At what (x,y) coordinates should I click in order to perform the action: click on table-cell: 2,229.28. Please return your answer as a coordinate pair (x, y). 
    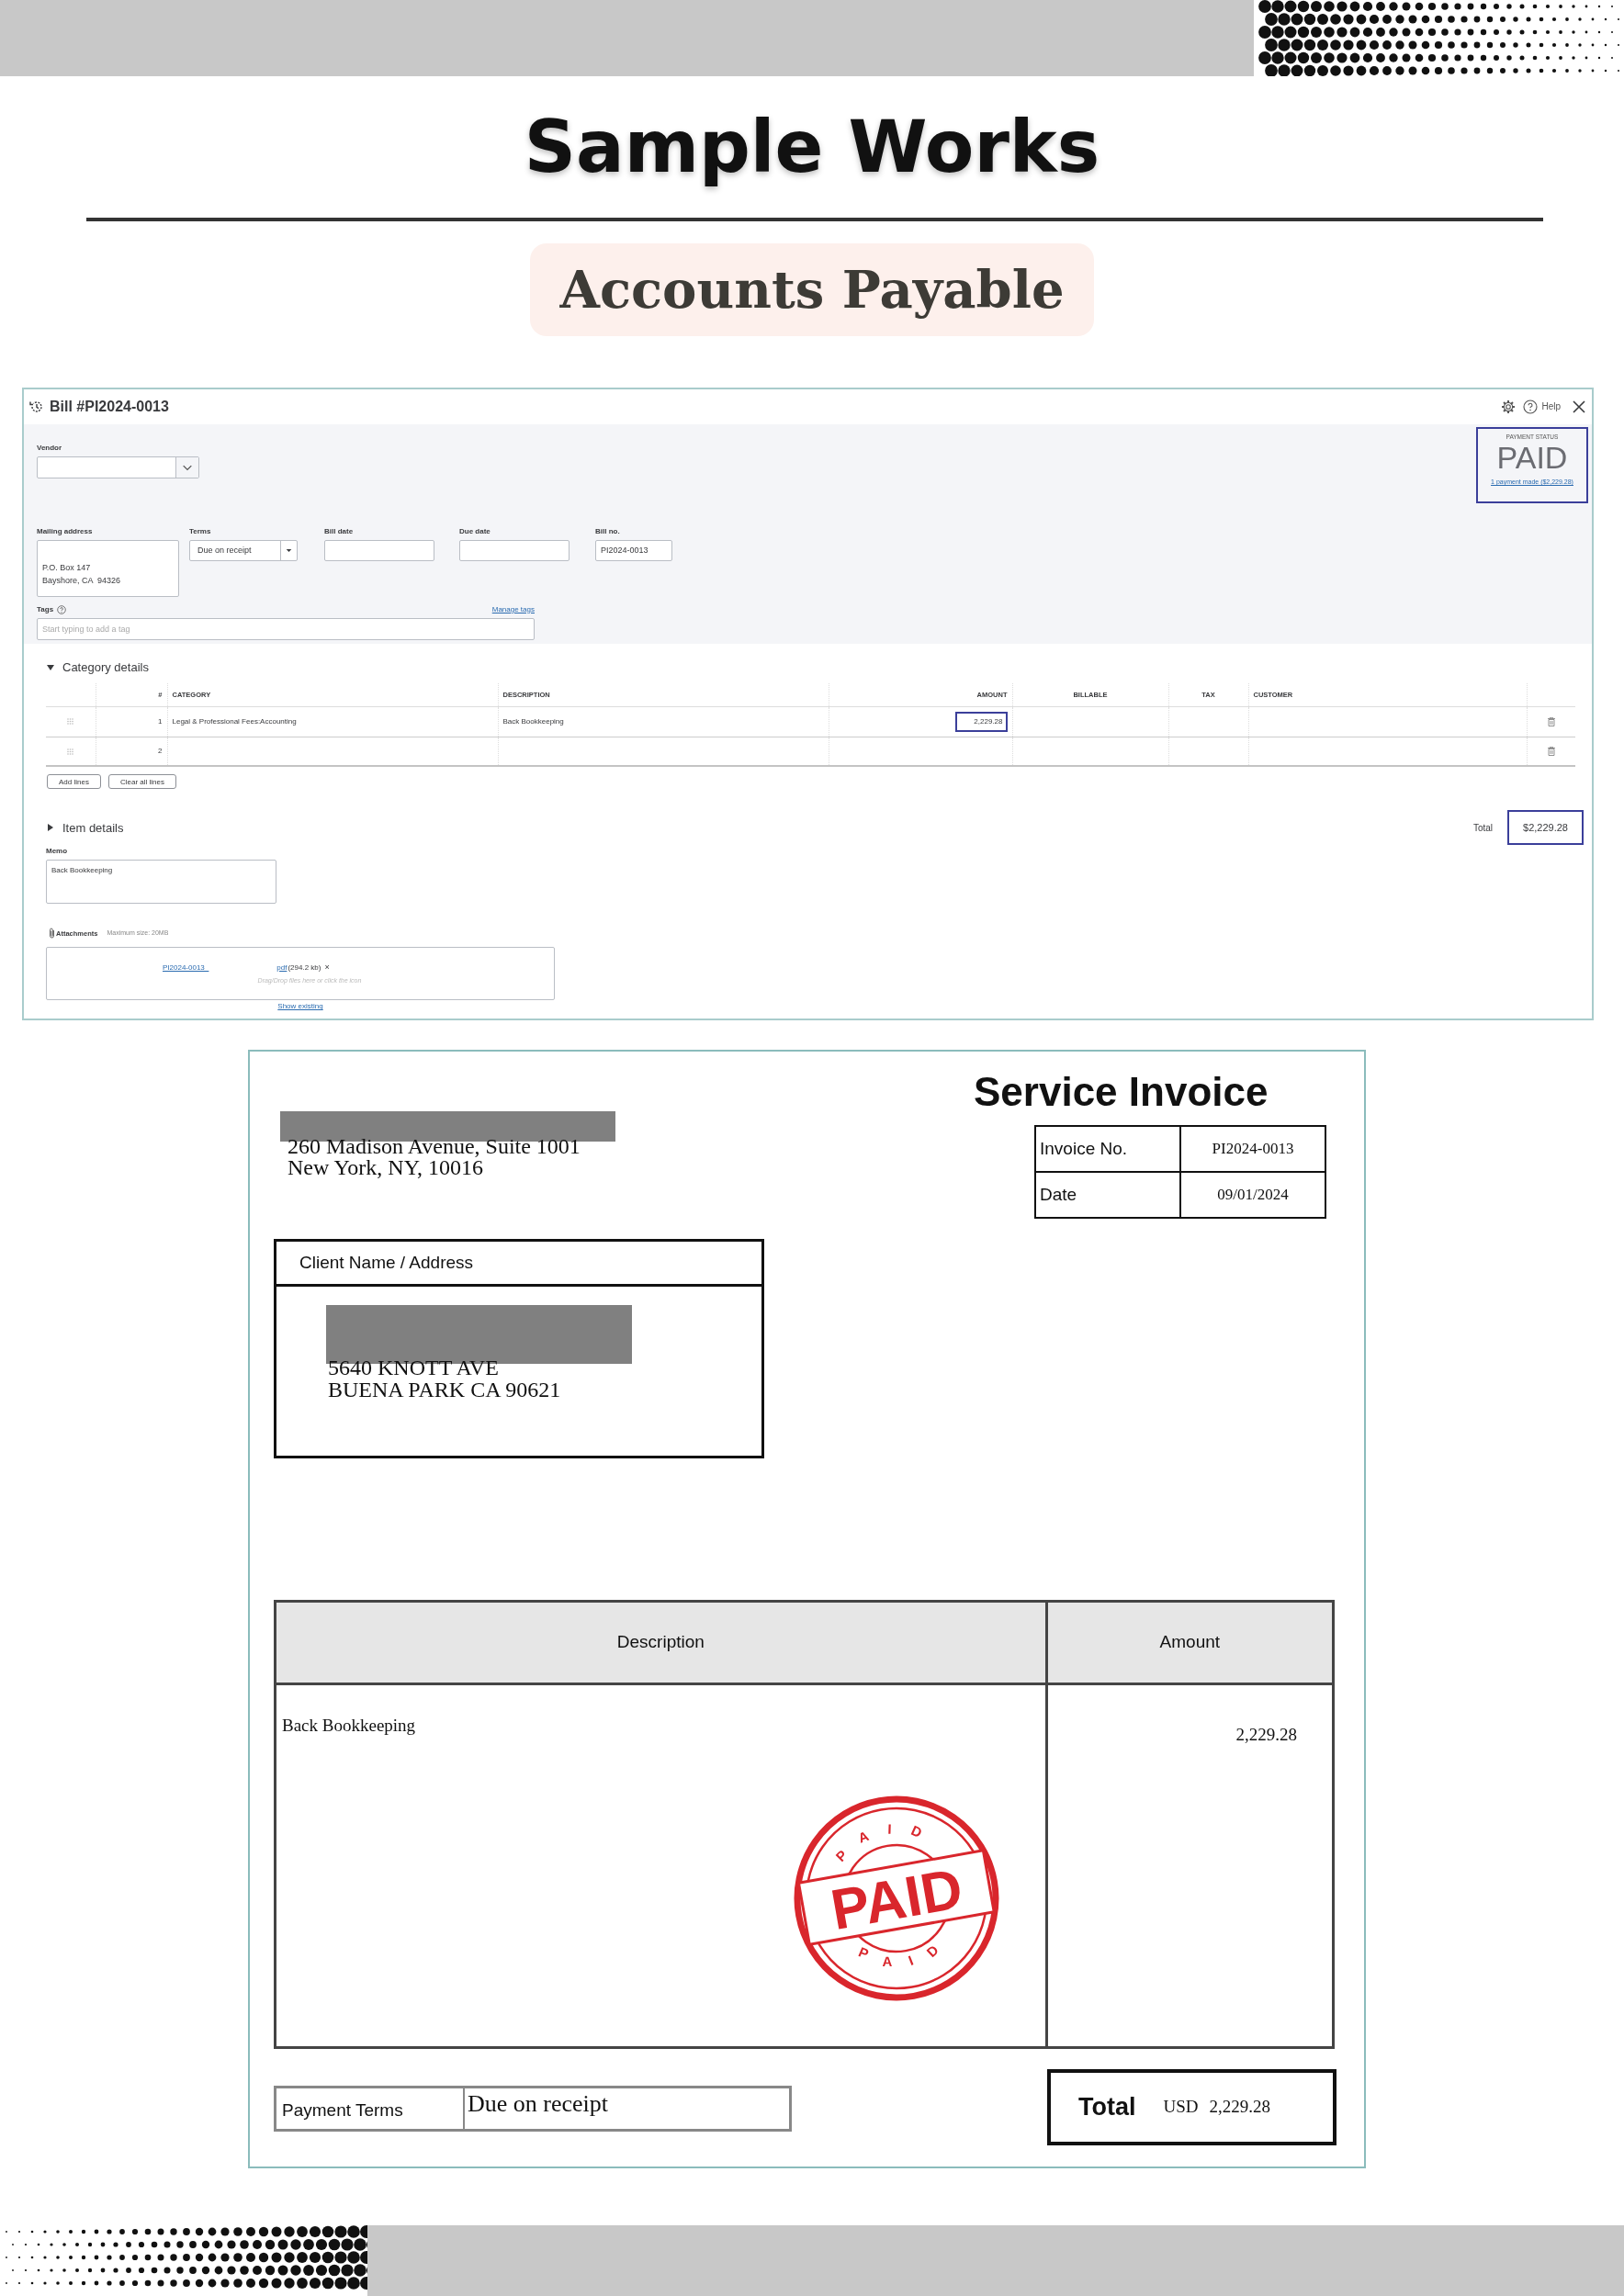
    Looking at the image, I should click on (1190, 1865).